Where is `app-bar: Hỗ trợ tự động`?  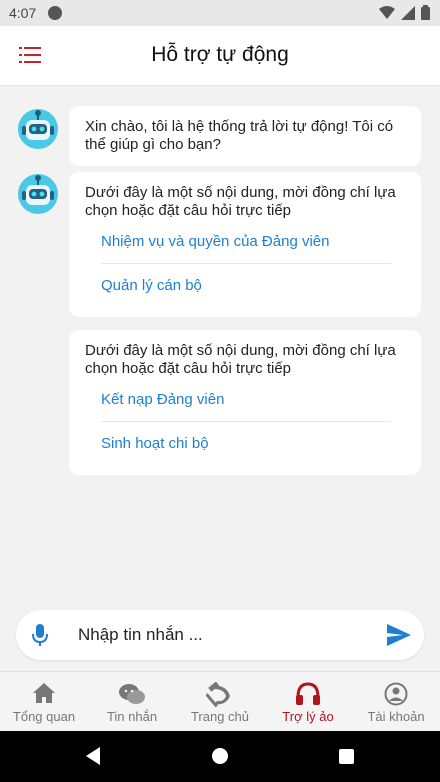
app-bar: Hỗ trợ tự động is located at coordinates (220, 56).